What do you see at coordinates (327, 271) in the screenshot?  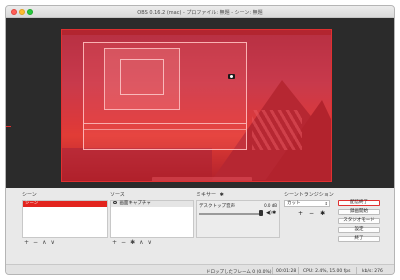 I see `cpu-usage: CPU: 2.4%, 15.00 fps` at bounding box center [327, 271].